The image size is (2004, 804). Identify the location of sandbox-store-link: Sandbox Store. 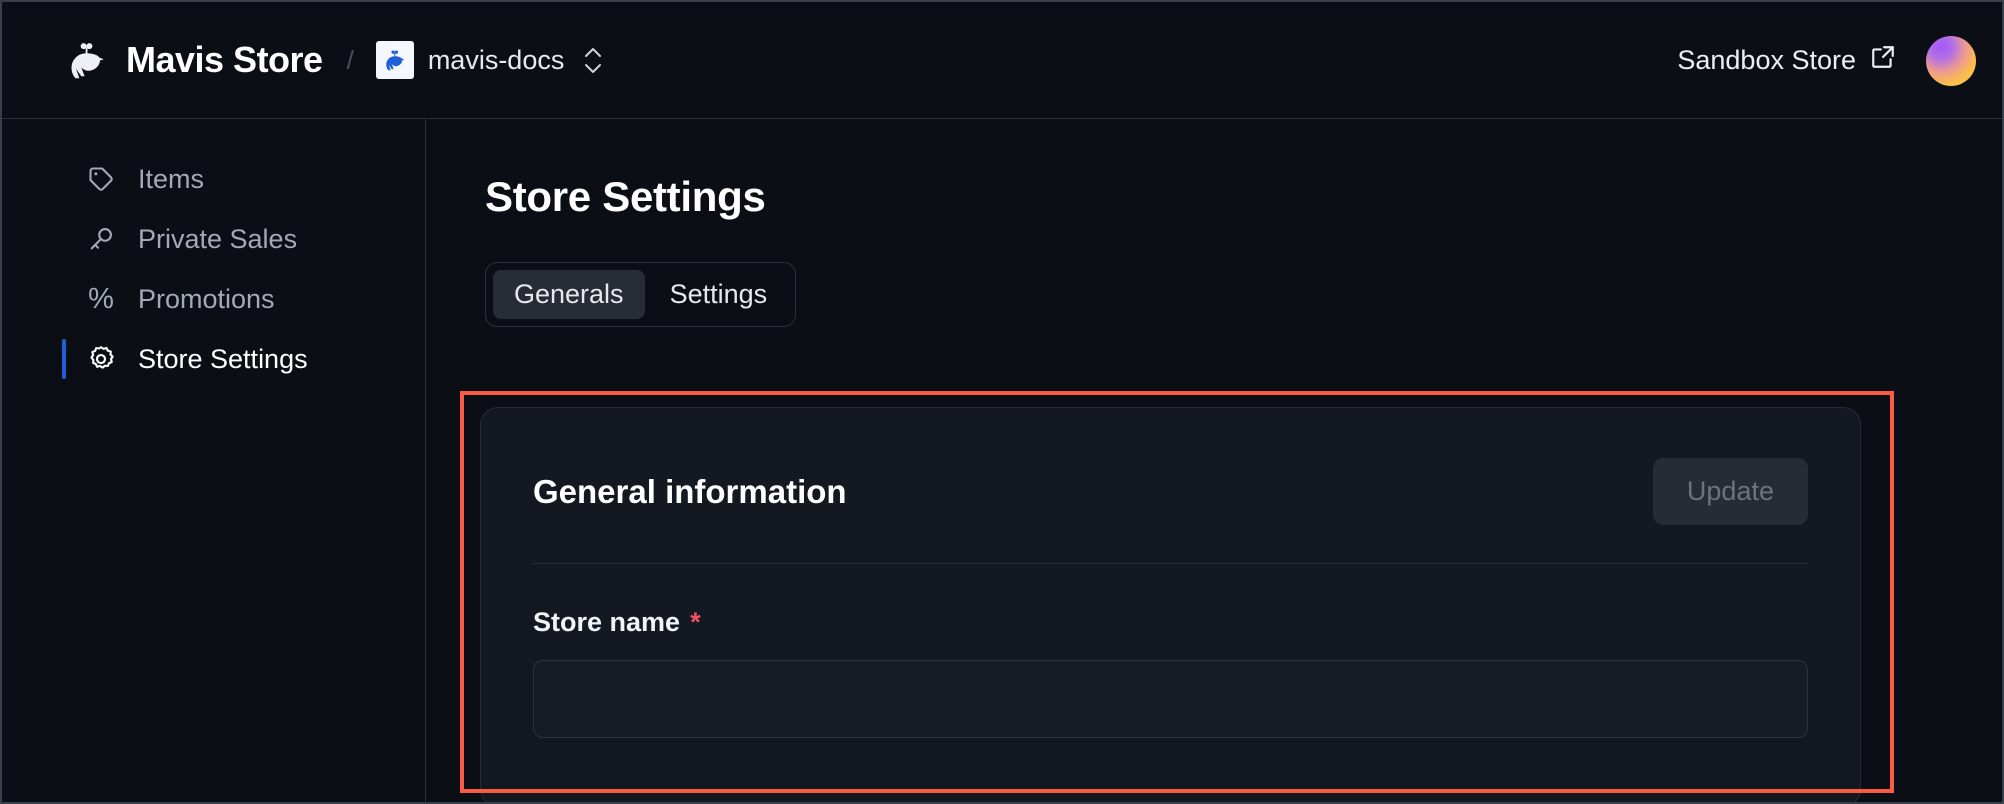
(1786, 60).